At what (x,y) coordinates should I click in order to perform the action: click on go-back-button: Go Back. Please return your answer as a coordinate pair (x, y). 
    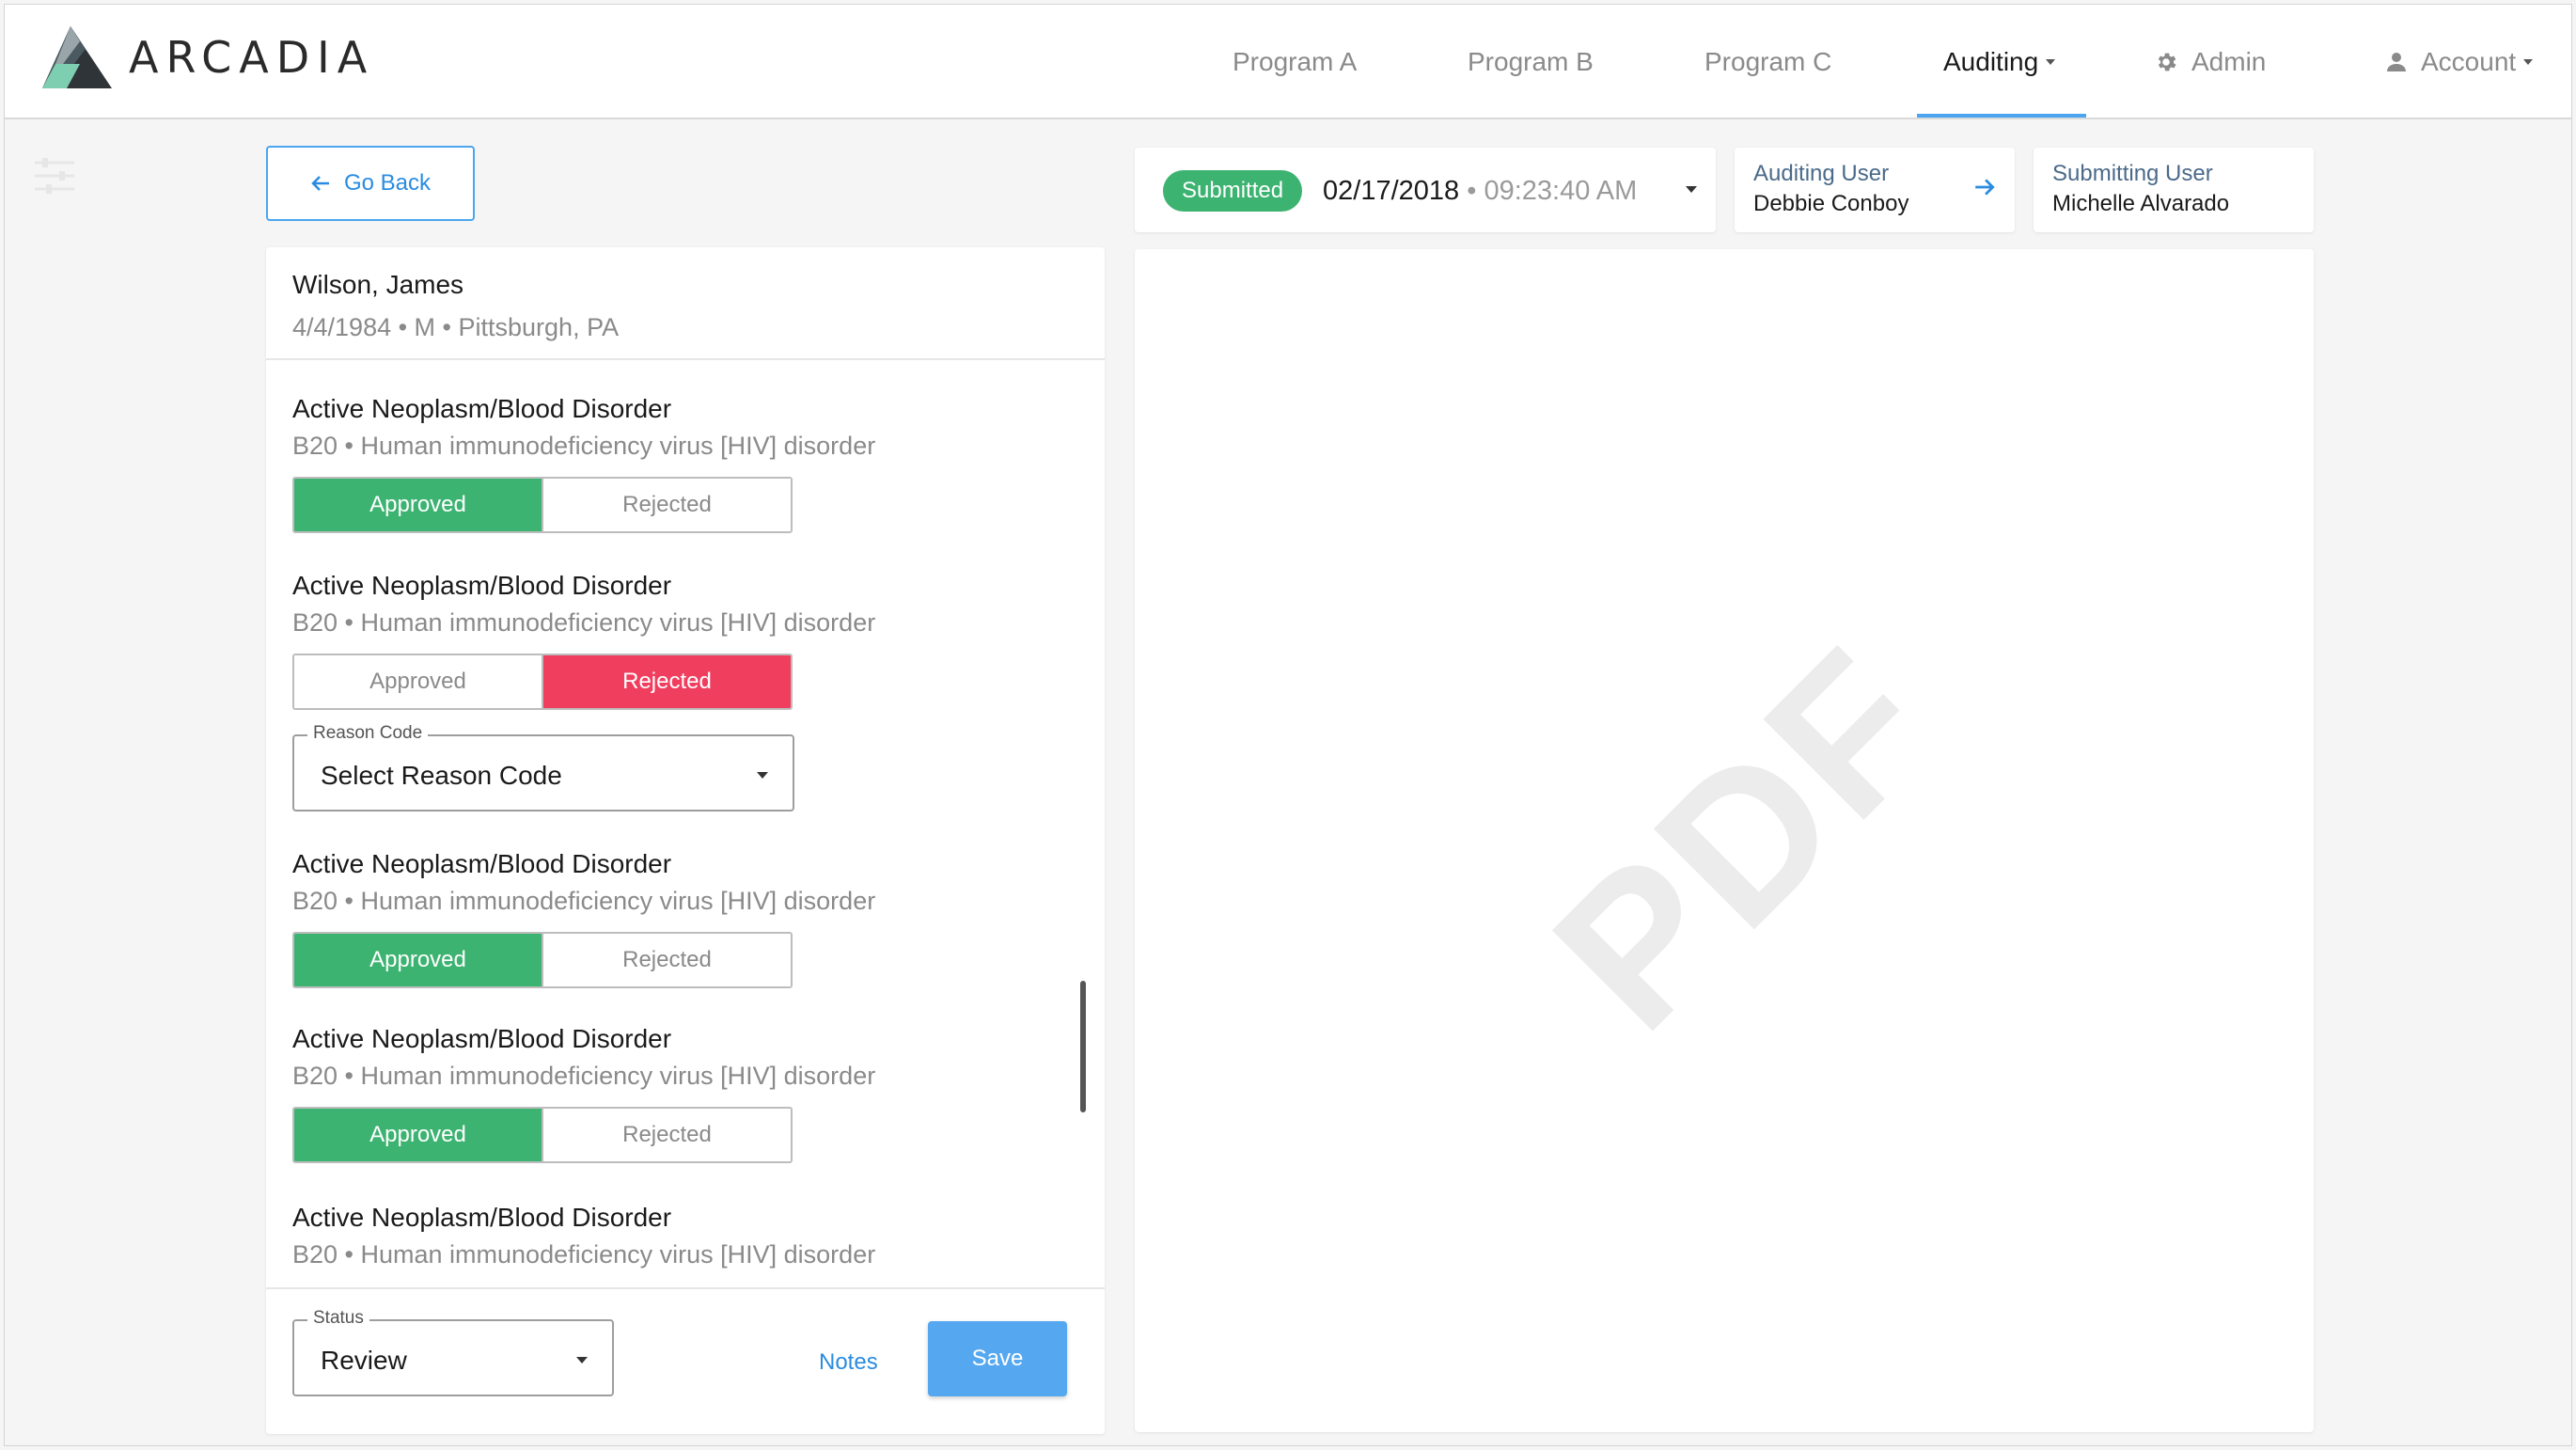
    Looking at the image, I should click on (371, 183).